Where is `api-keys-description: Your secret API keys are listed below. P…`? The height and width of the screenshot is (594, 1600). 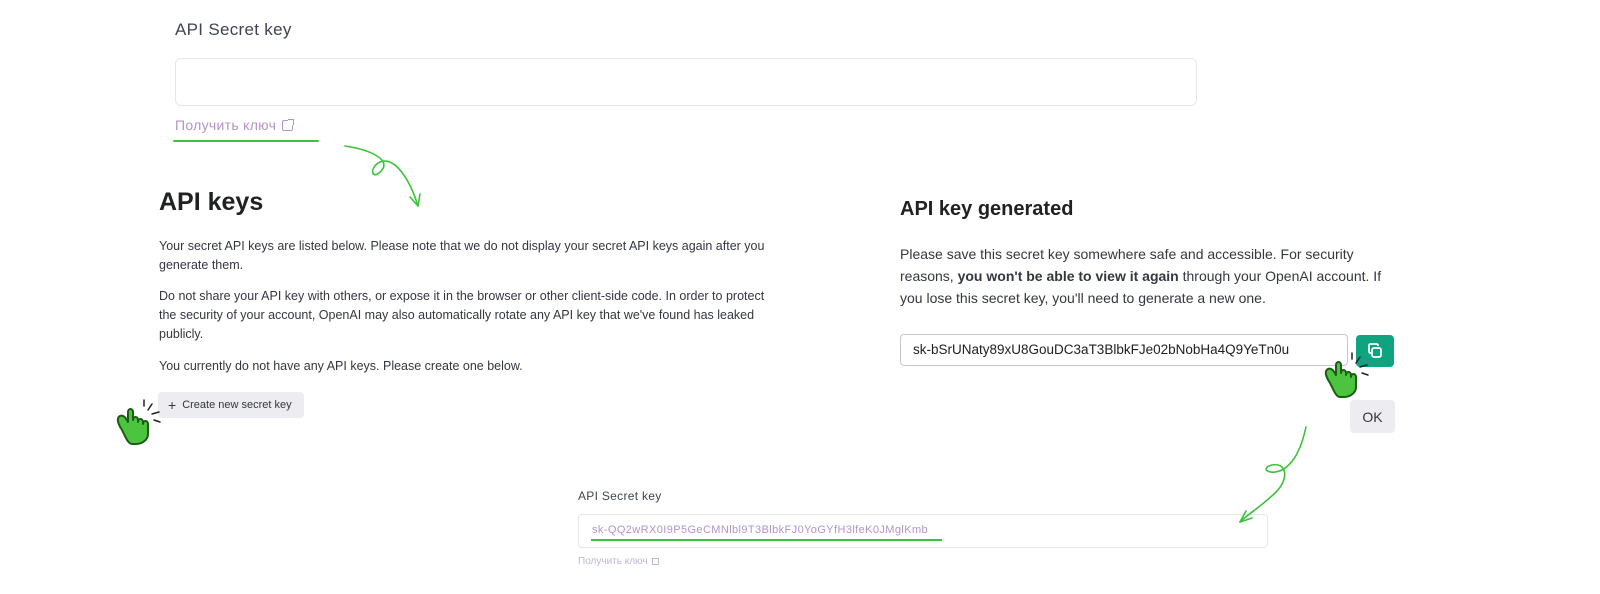 api-keys-description: Your secret API keys are listed below. P… is located at coordinates (462, 255).